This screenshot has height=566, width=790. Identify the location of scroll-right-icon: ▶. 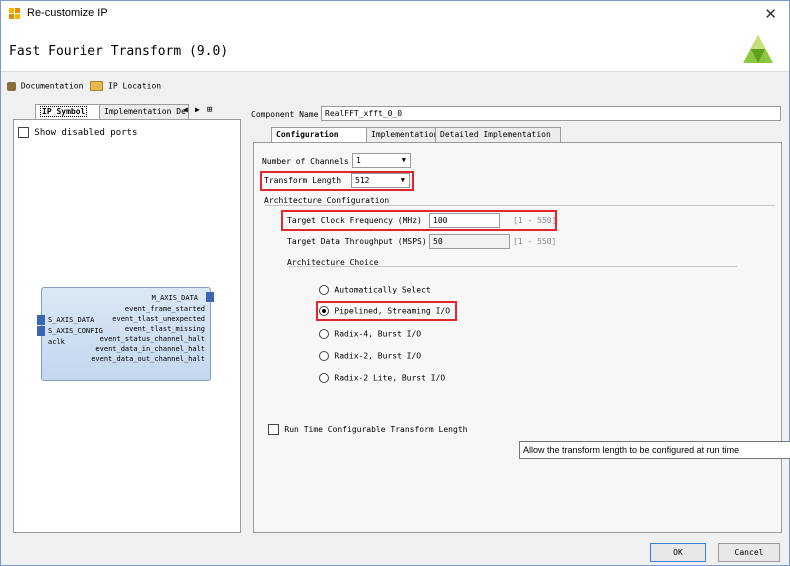
(197, 109).